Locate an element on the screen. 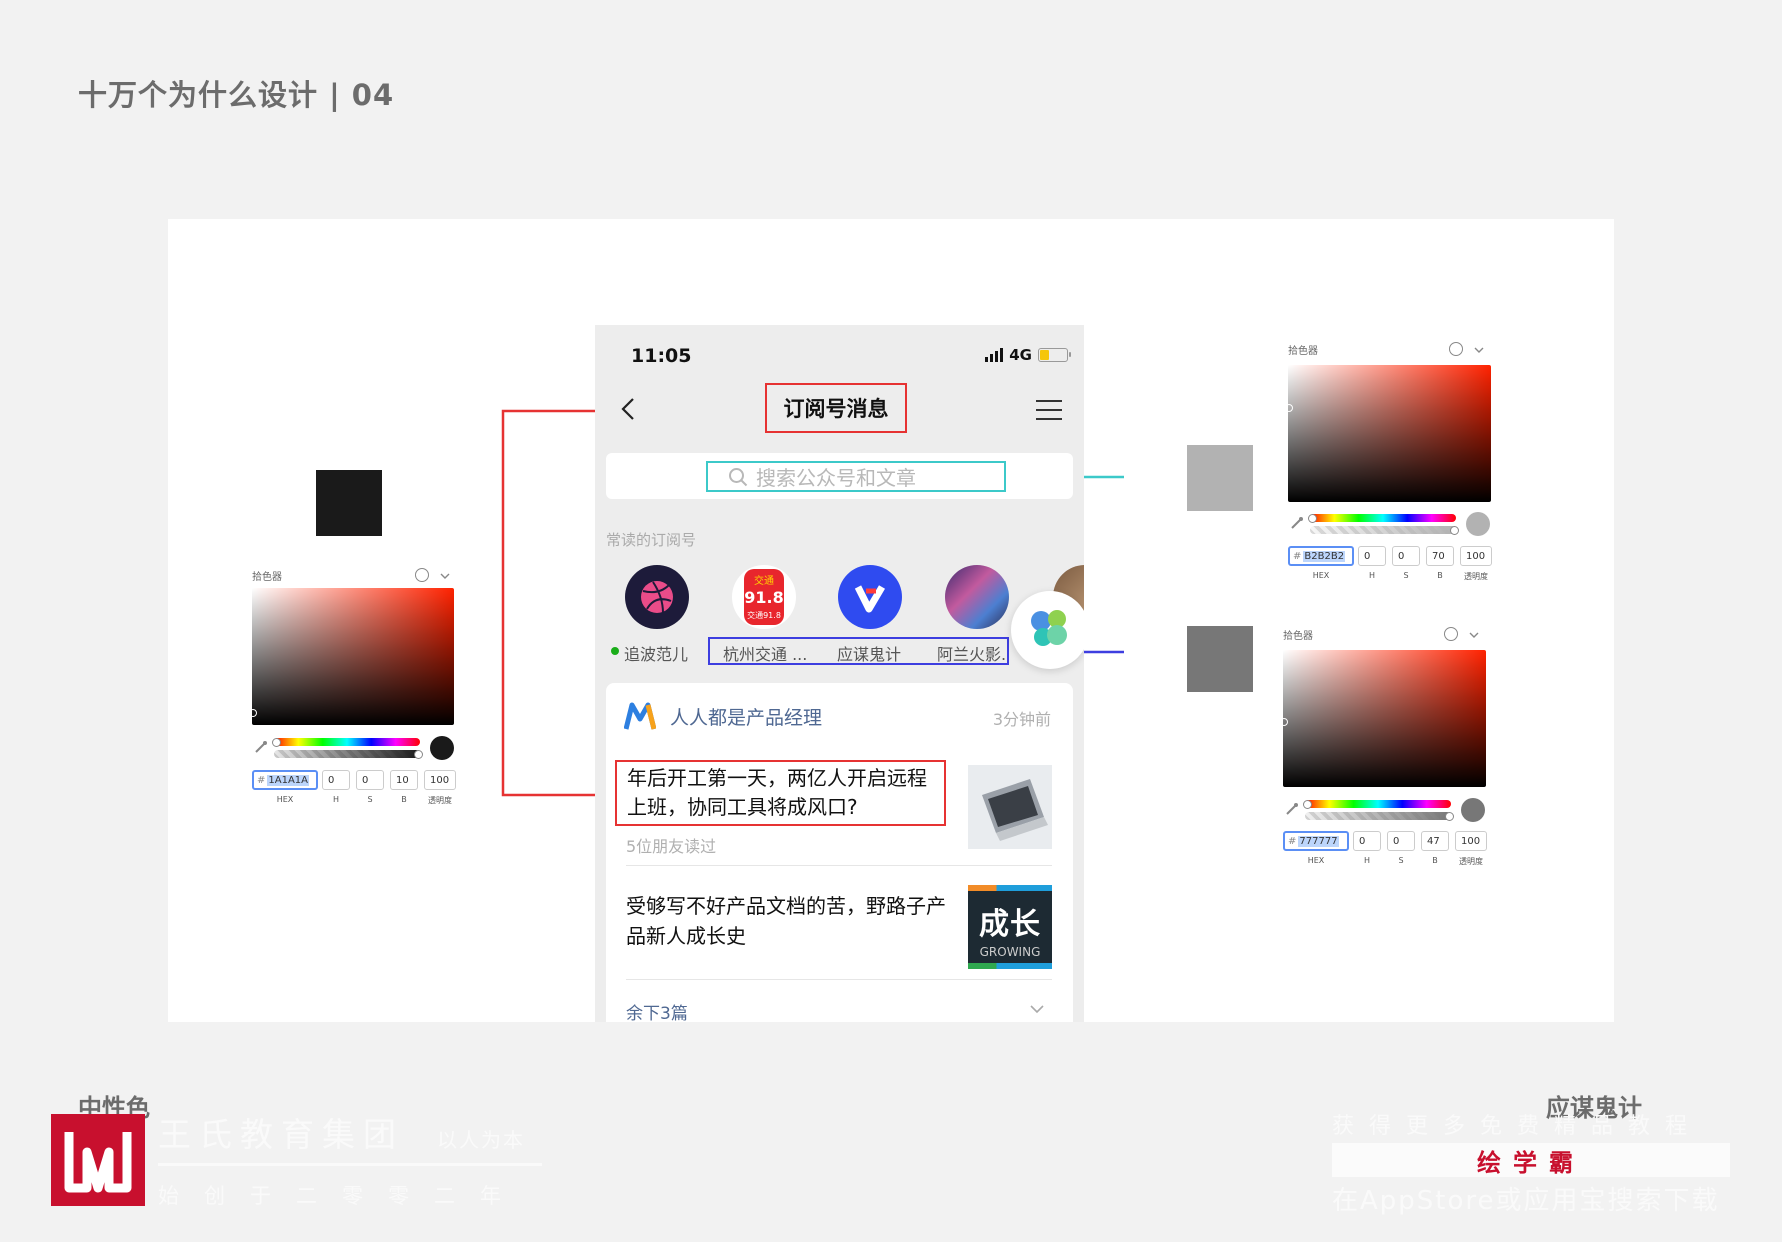  alpha-label: 透明度 is located at coordinates (1471, 861).